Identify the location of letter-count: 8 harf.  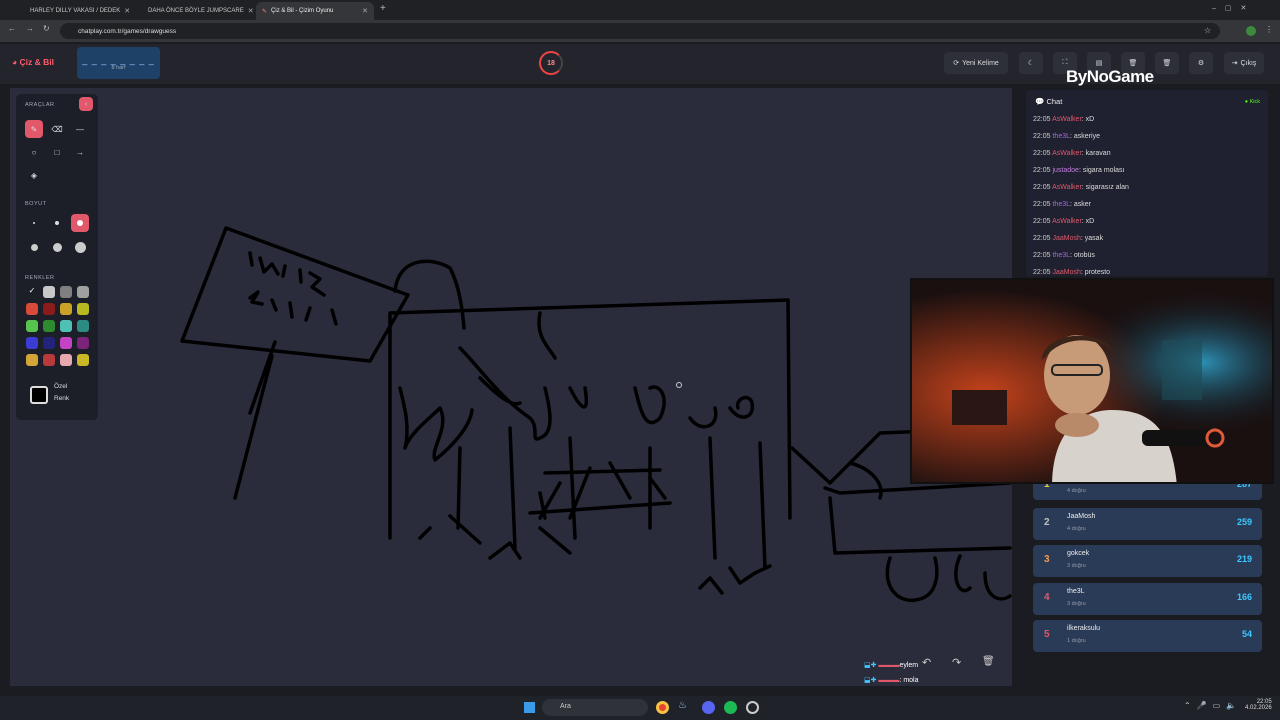
(118, 68).